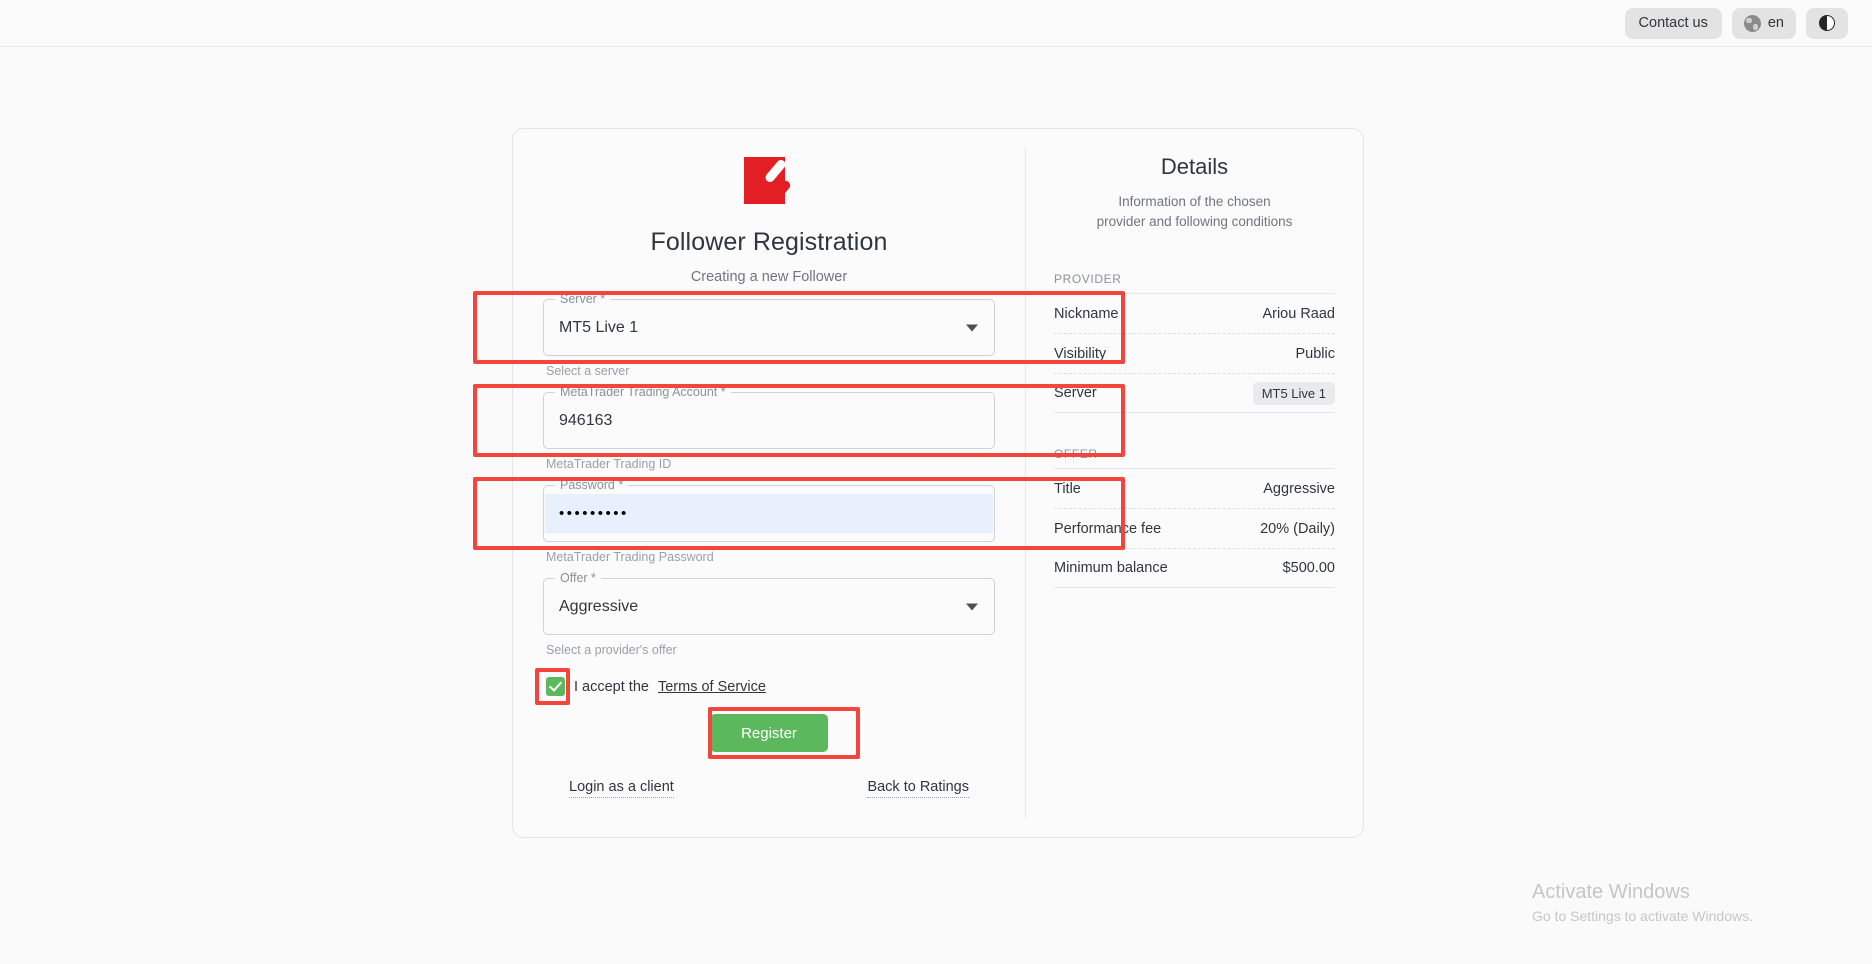 This screenshot has height=964, width=1872. I want to click on accept-terms-checkbox, so click(555, 686).